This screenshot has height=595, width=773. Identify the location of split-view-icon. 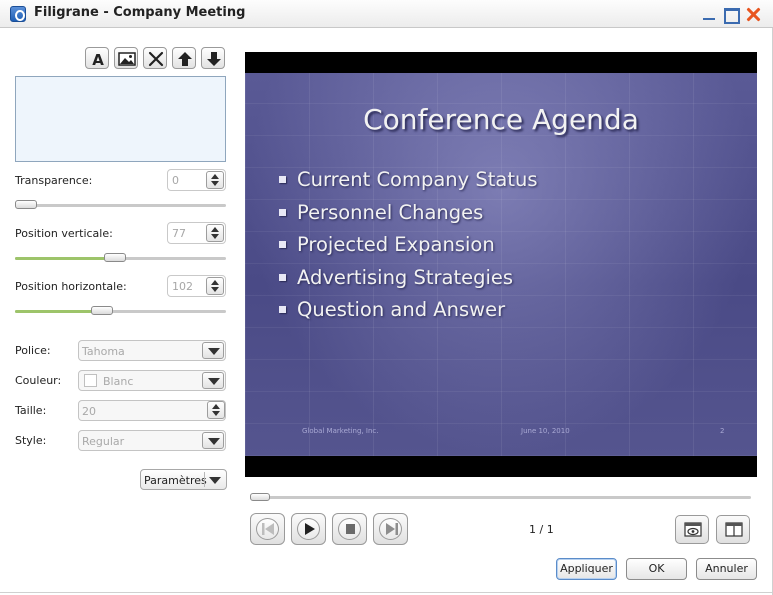
(734, 529).